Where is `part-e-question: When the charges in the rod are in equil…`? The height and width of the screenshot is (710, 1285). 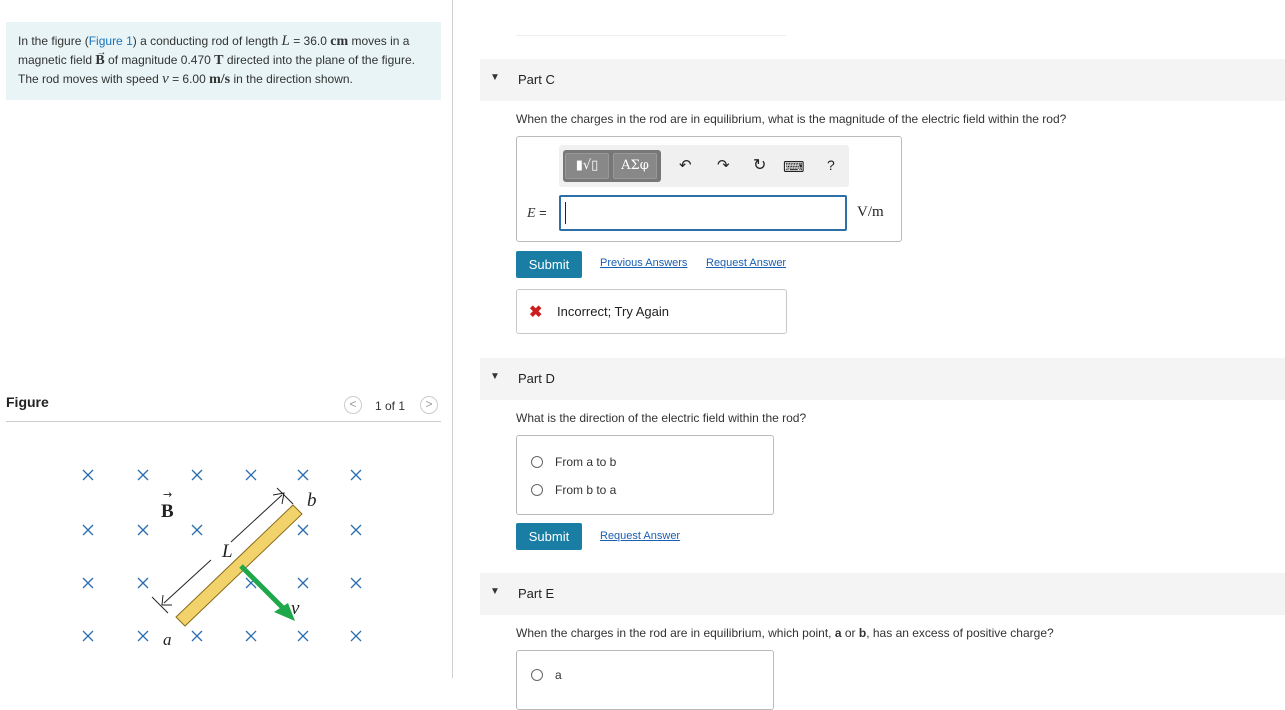 part-e-question: When the charges in the rod are in equil… is located at coordinates (785, 633).